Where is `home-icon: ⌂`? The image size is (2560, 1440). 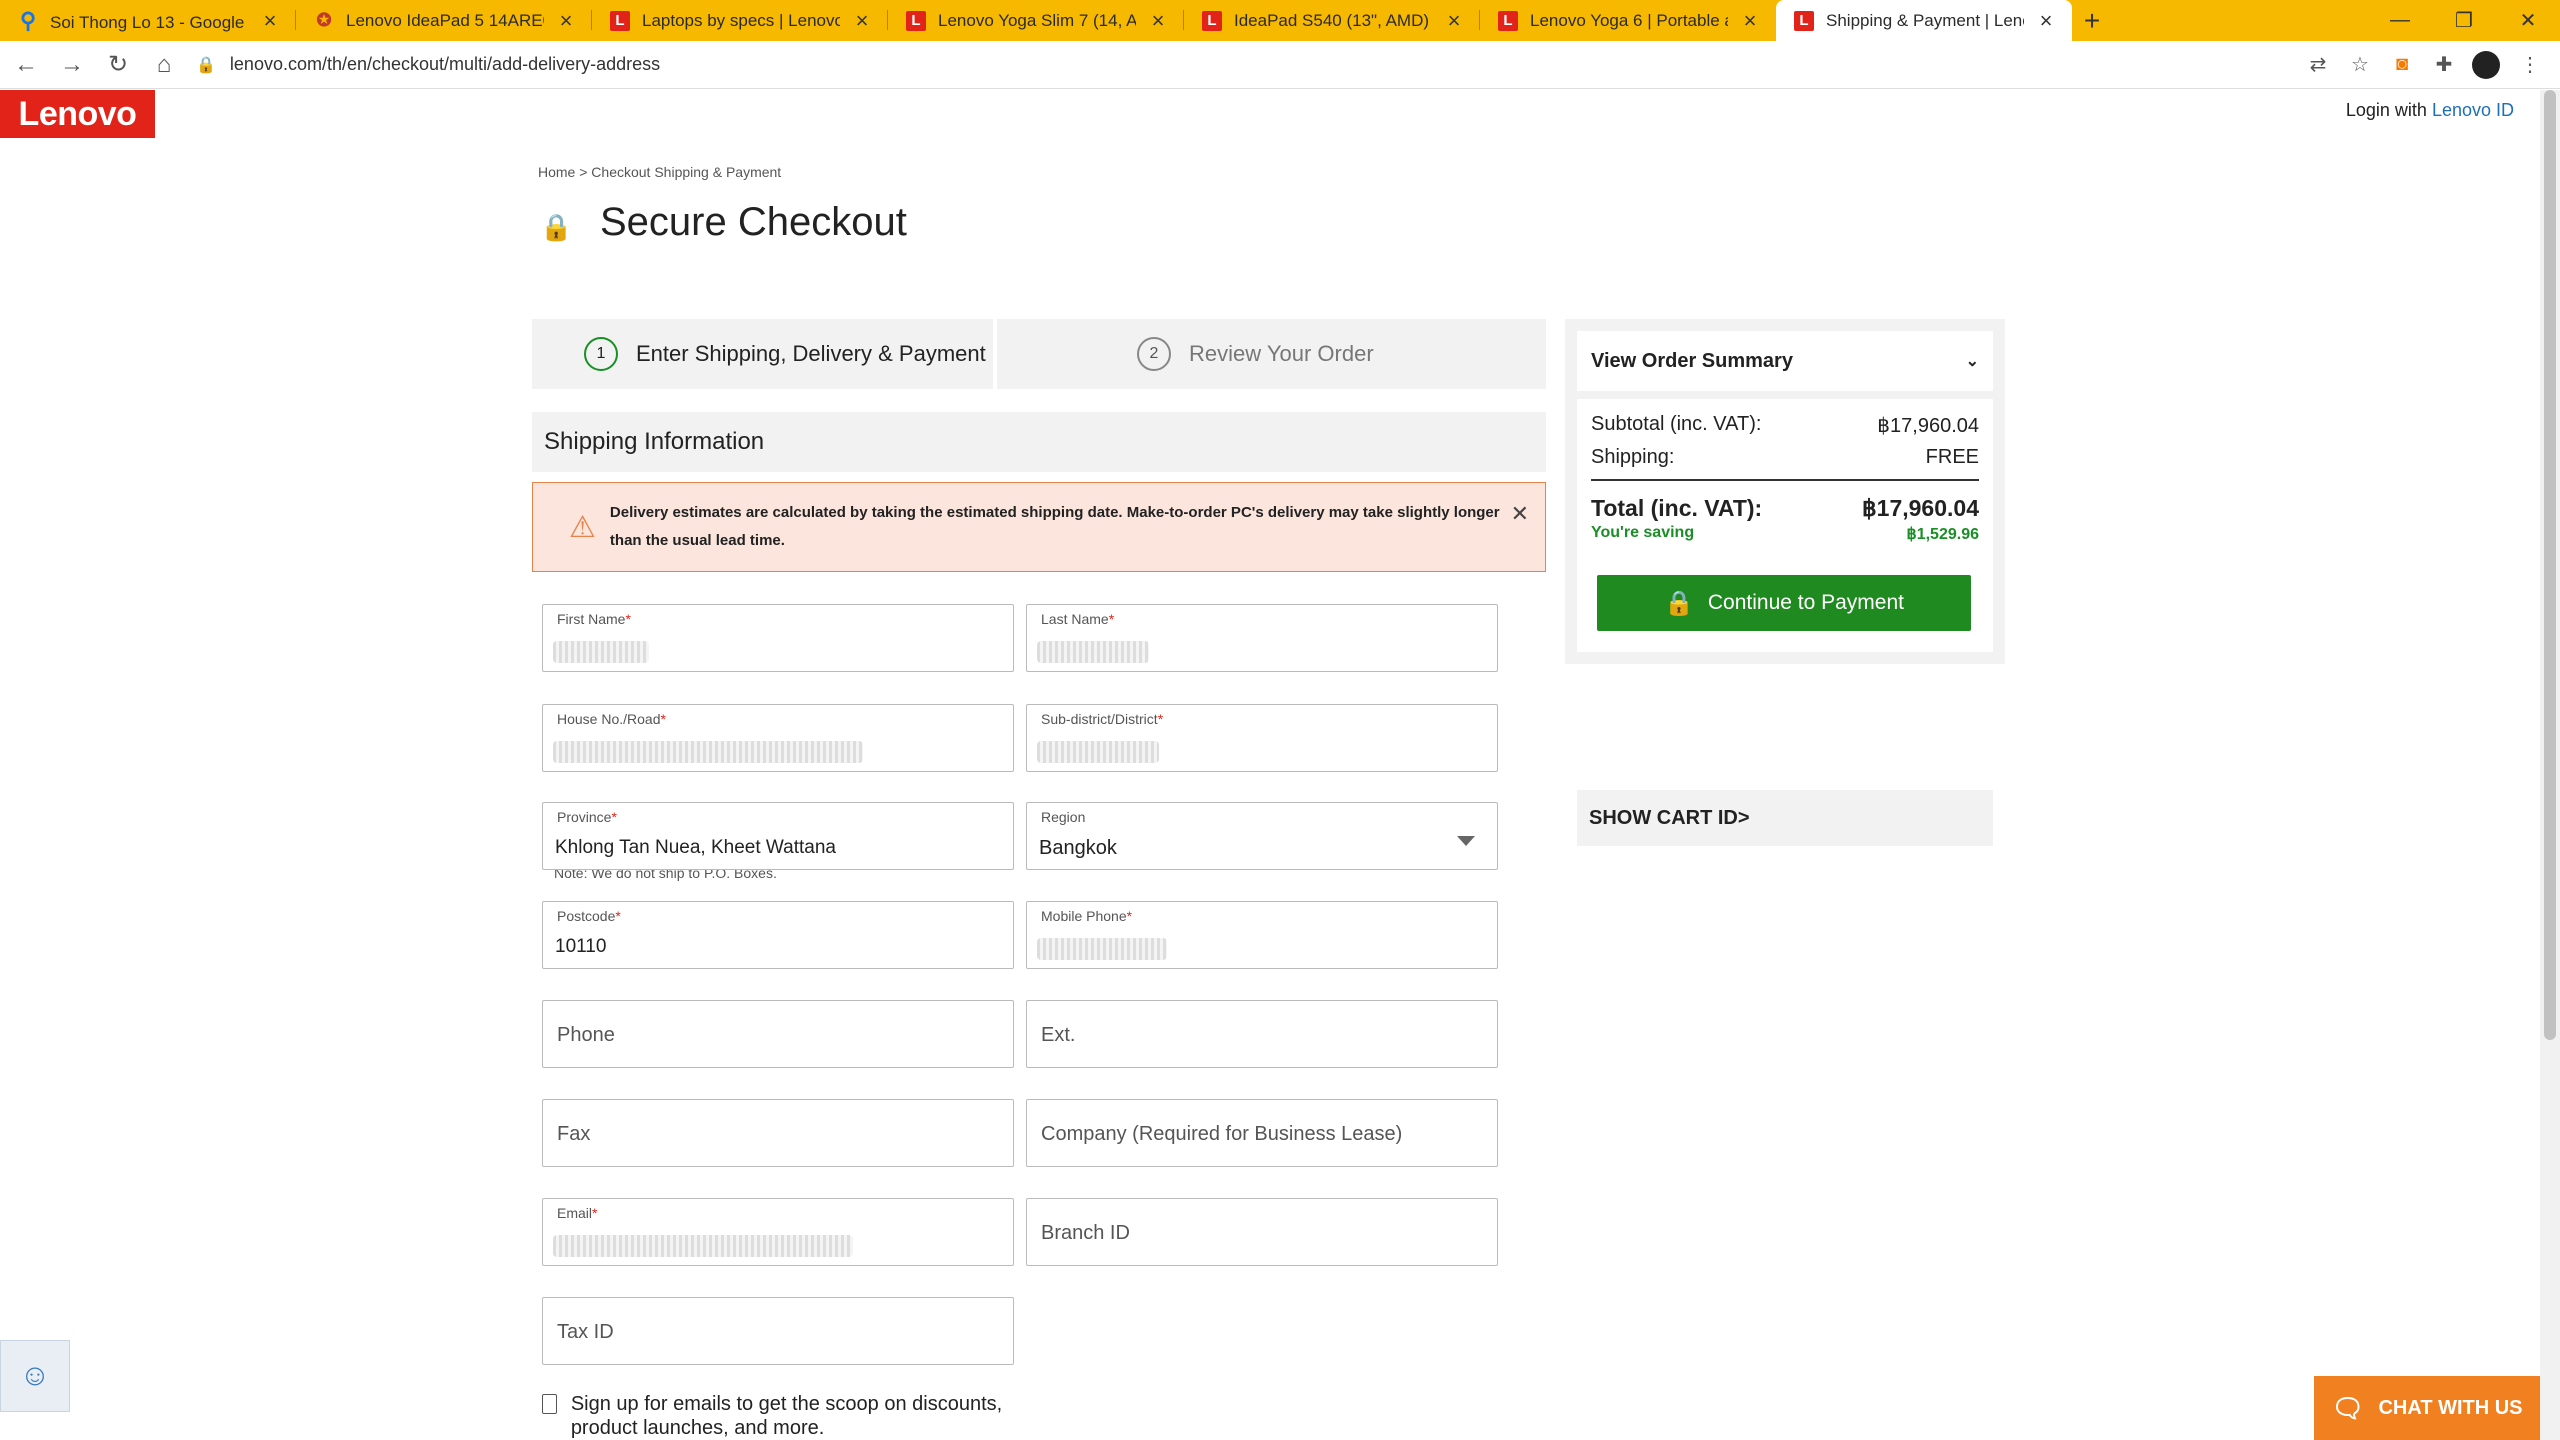
home-icon: ⌂ is located at coordinates (164, 65).